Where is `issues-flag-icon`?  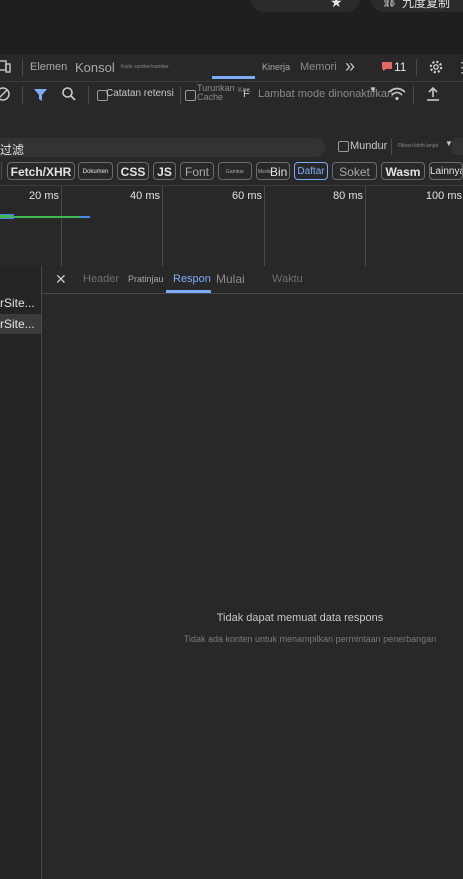
issues-flag-icon is located at coordinates (387, 66).